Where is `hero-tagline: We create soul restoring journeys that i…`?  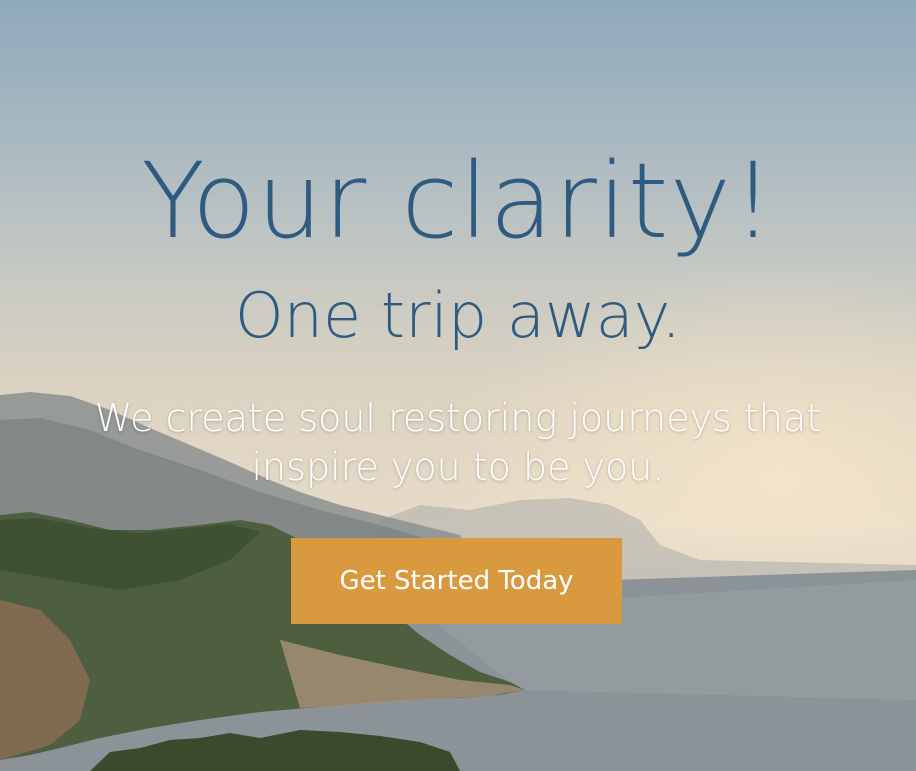
hero-tagline: We create soul restoring journeys that i… is located at coordinates (458, 443).